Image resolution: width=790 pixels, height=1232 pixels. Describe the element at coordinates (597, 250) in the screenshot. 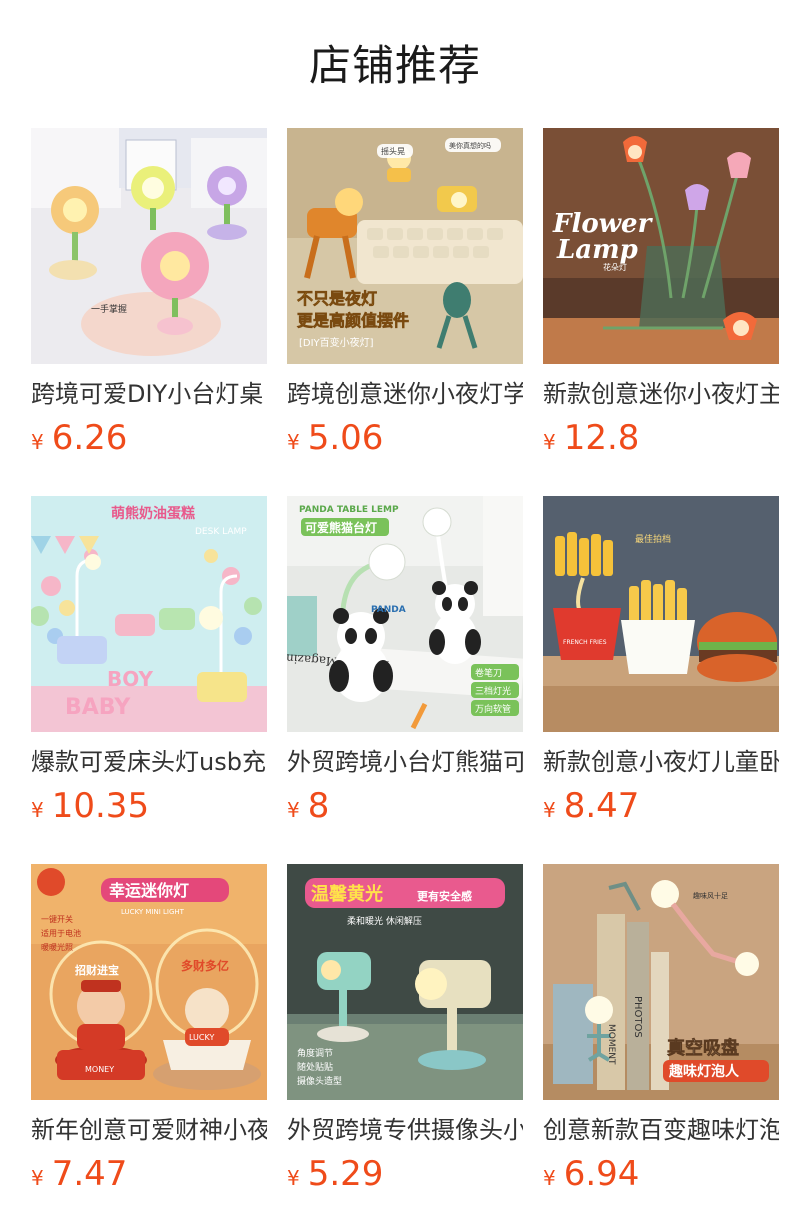

I see `image-overlay-text: Lamp` at that location.